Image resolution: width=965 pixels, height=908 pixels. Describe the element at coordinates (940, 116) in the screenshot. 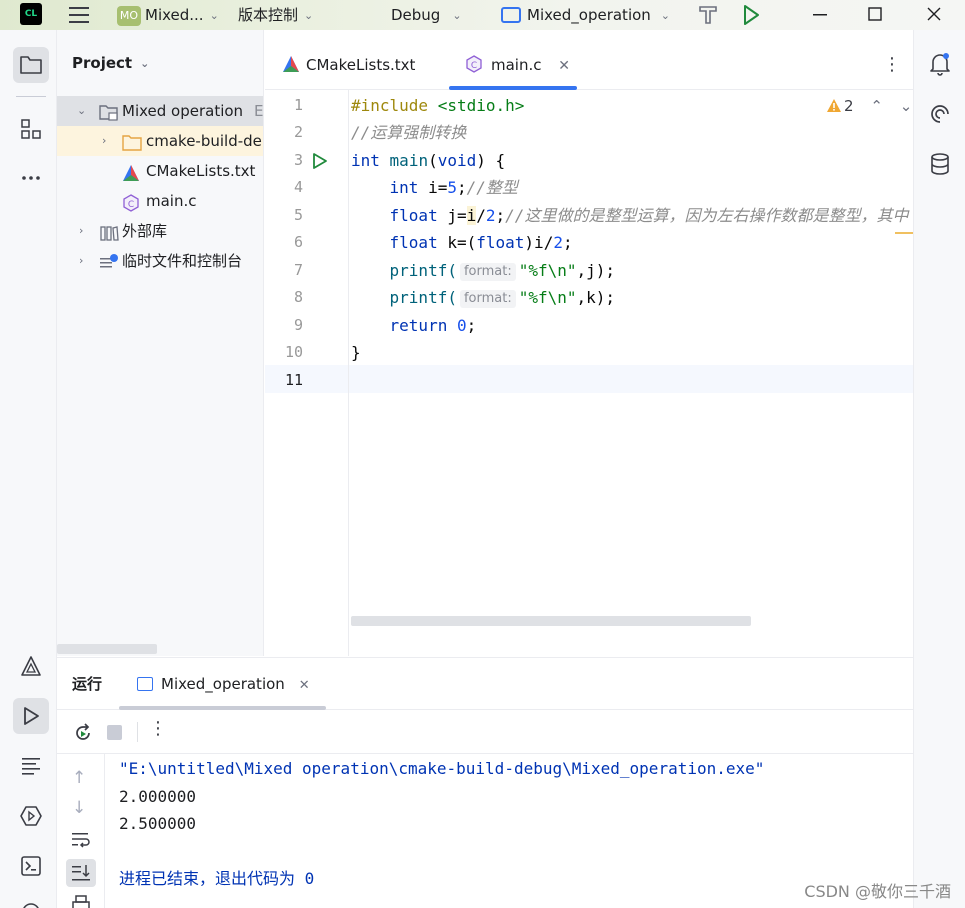

I see `ai-assistant-button` at that location.